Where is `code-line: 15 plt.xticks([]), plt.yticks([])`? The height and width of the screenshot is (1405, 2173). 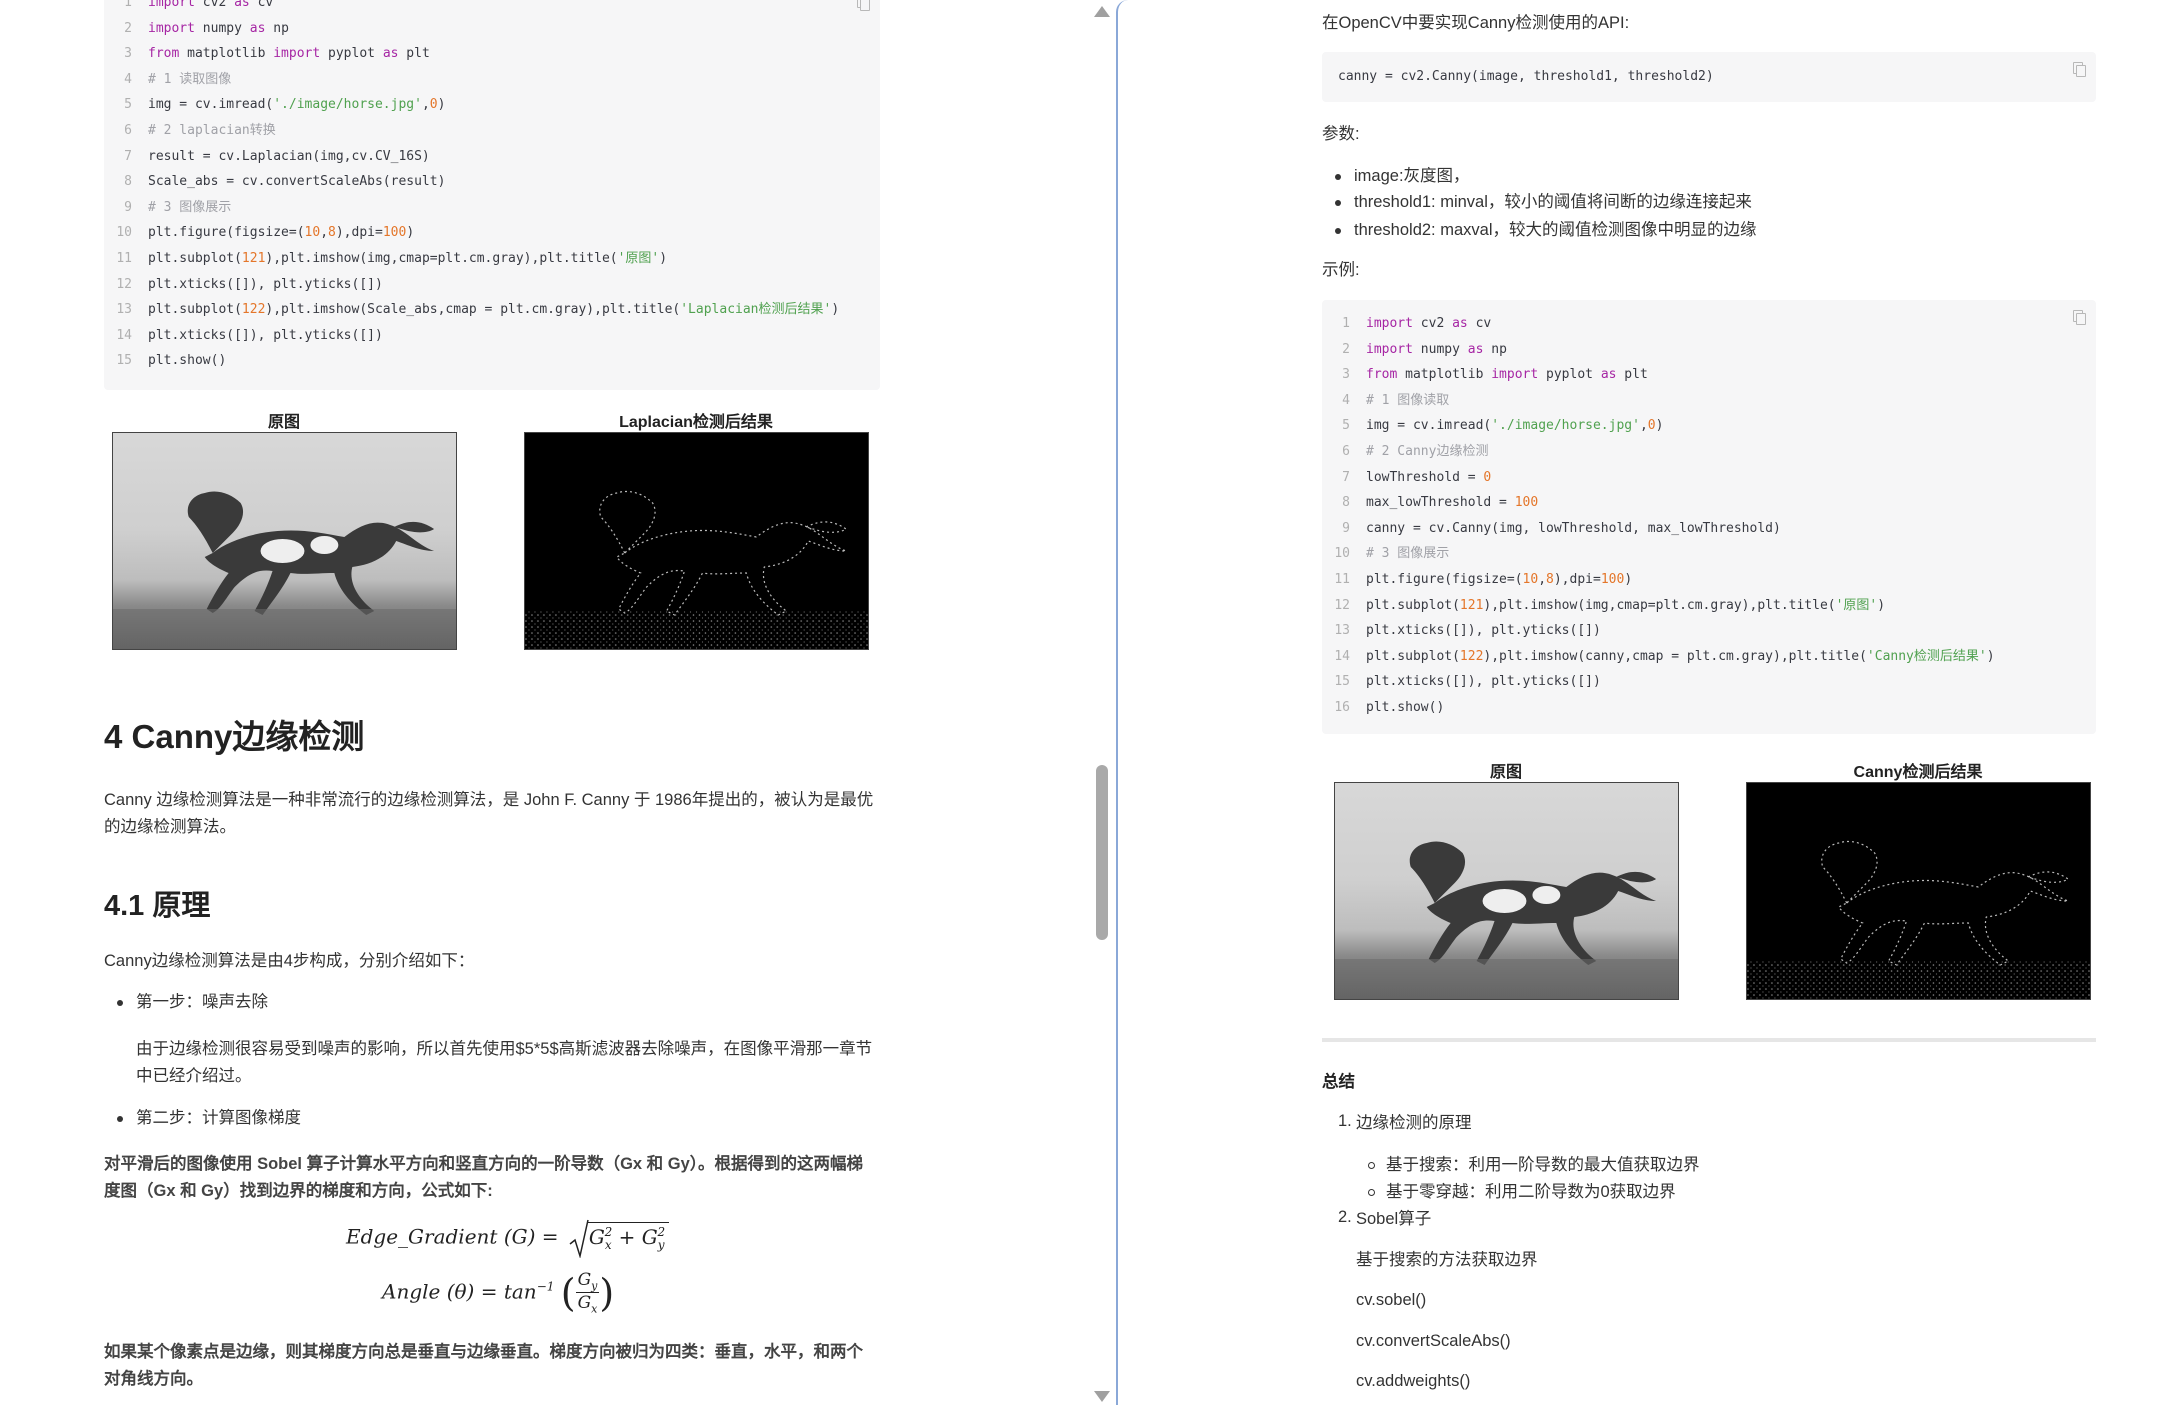
code-line: 15 plt.xticks([]), plt.yticks([]) is located at coordinates (1461, 682).